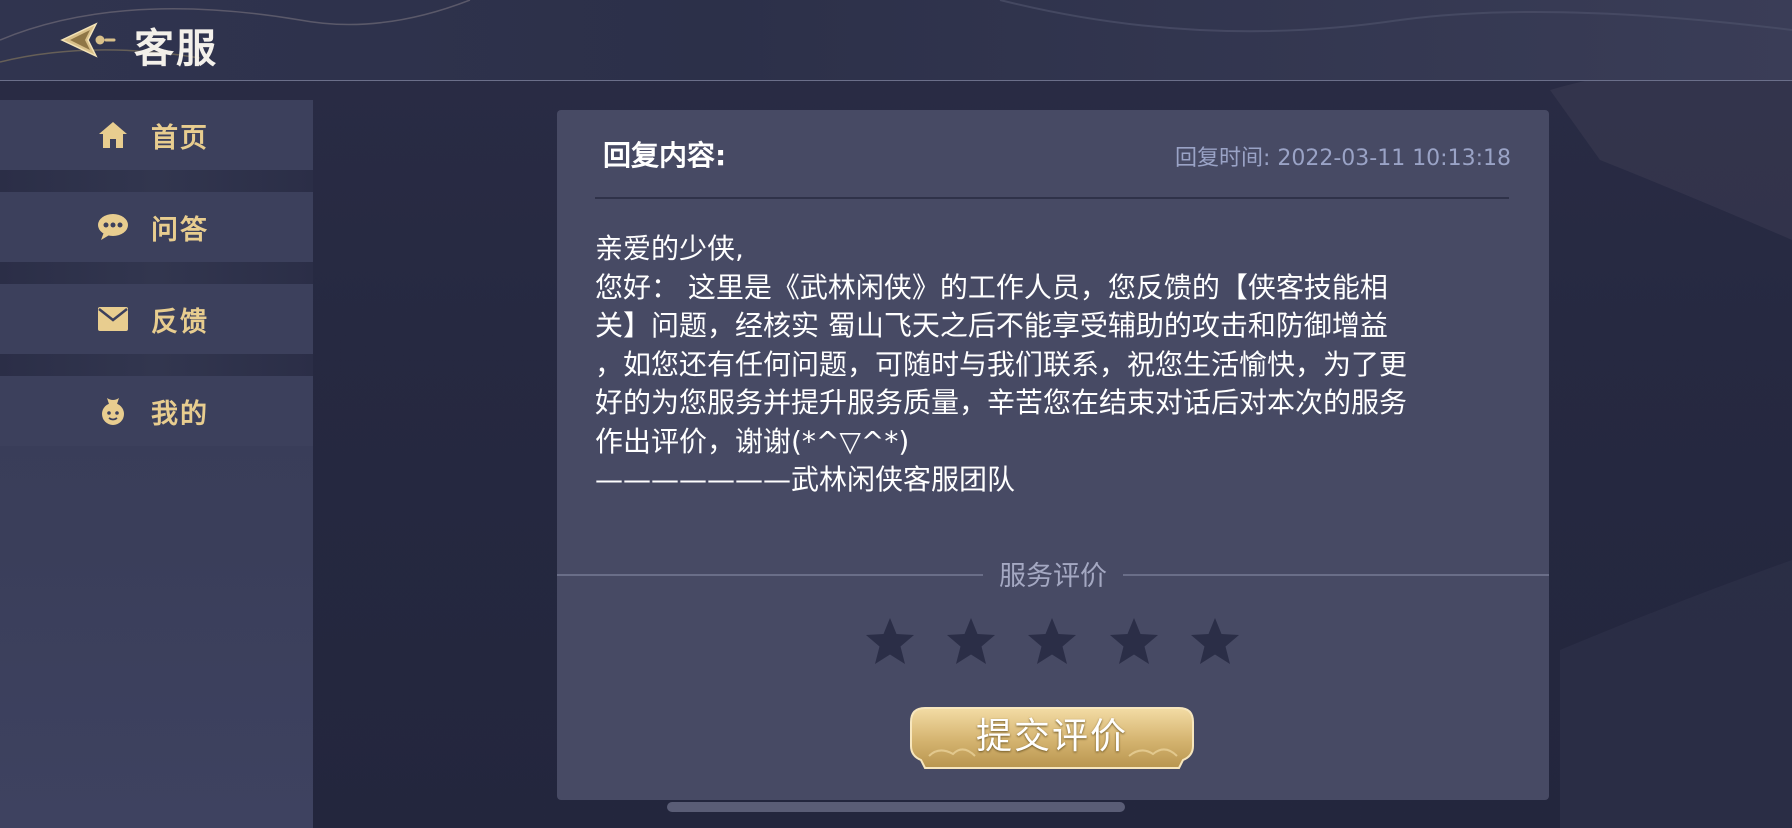 The height and width of the screenshot is (828, 1792). Describe the element at coordinates (113, 319) in the screenshot. I see `envelope-icon` at that location.